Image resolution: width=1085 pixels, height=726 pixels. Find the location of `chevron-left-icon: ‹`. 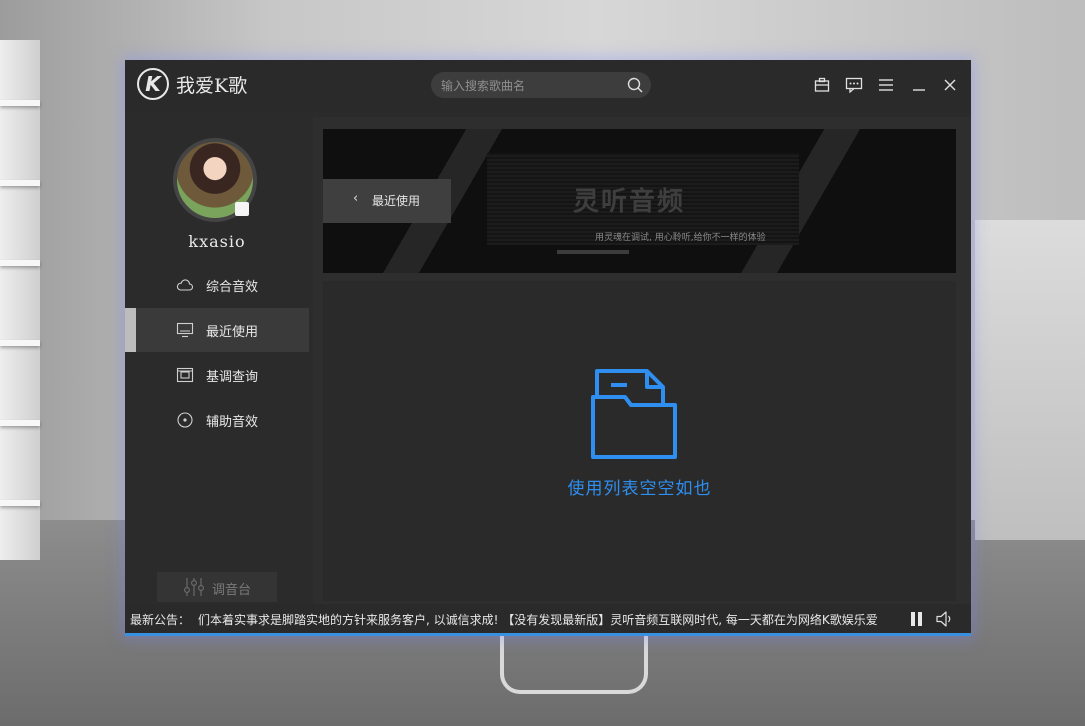

chevron-left-icon: ‹ is located at coordinates (356, 198).